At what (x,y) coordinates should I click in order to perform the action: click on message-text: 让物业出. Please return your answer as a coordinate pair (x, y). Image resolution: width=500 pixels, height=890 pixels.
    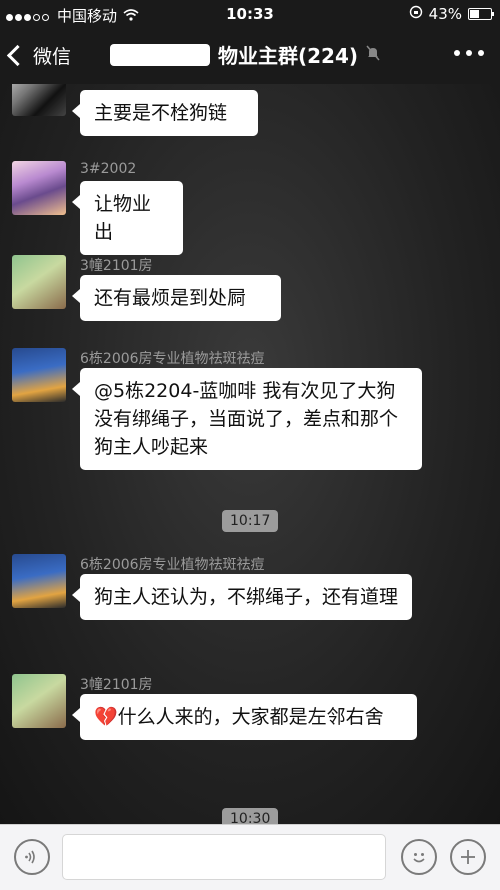
    Looking at the image, I should click on (123, 218).